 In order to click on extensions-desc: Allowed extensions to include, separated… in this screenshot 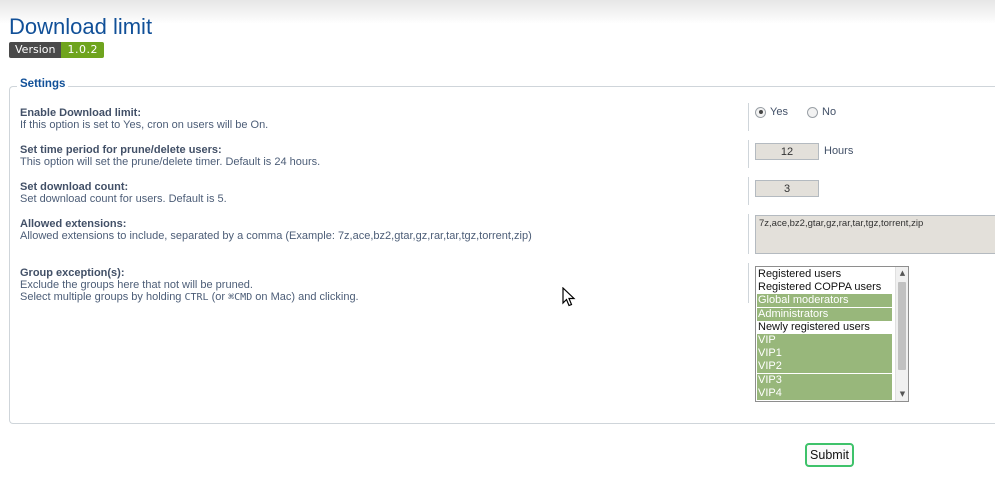, I will do `click(276, 236)`.